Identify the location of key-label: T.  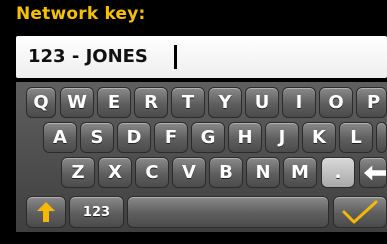
(188, 102).